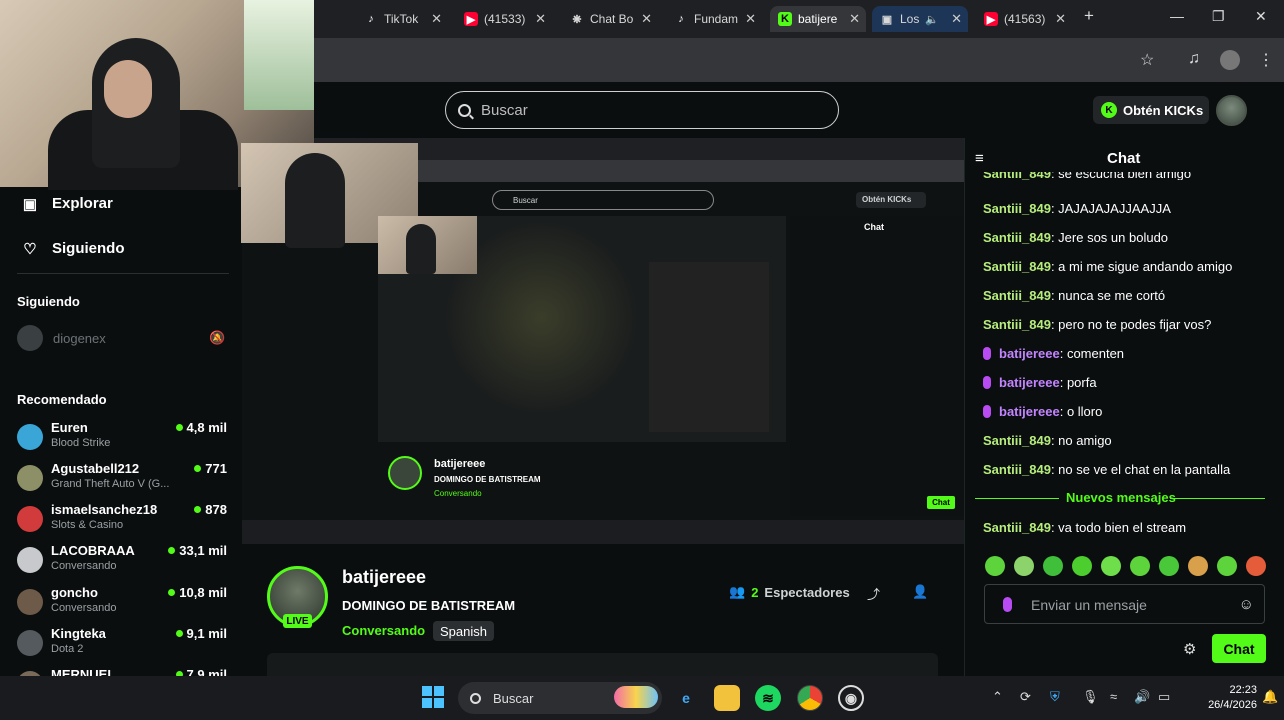 This screenshot has width=1284, height=720. What do you see at coordinates (714, 19) in the screenshot?
I see `tab-fundamentals: ♪ Fundam ✕` at bounding box center [714, 19].